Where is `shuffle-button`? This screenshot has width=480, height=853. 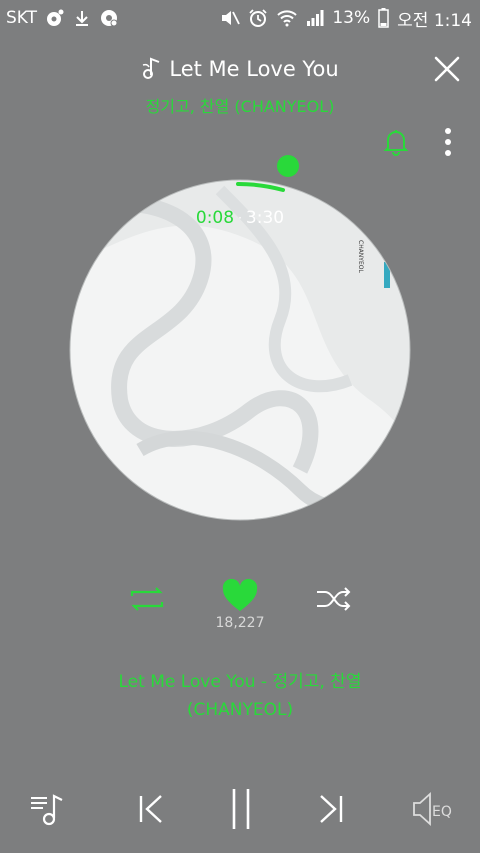 shuffle-button is located at coordinates (334, 599).